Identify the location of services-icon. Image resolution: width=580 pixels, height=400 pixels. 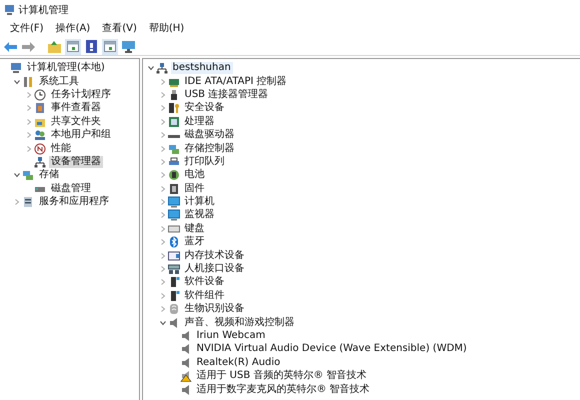
(28, 202).